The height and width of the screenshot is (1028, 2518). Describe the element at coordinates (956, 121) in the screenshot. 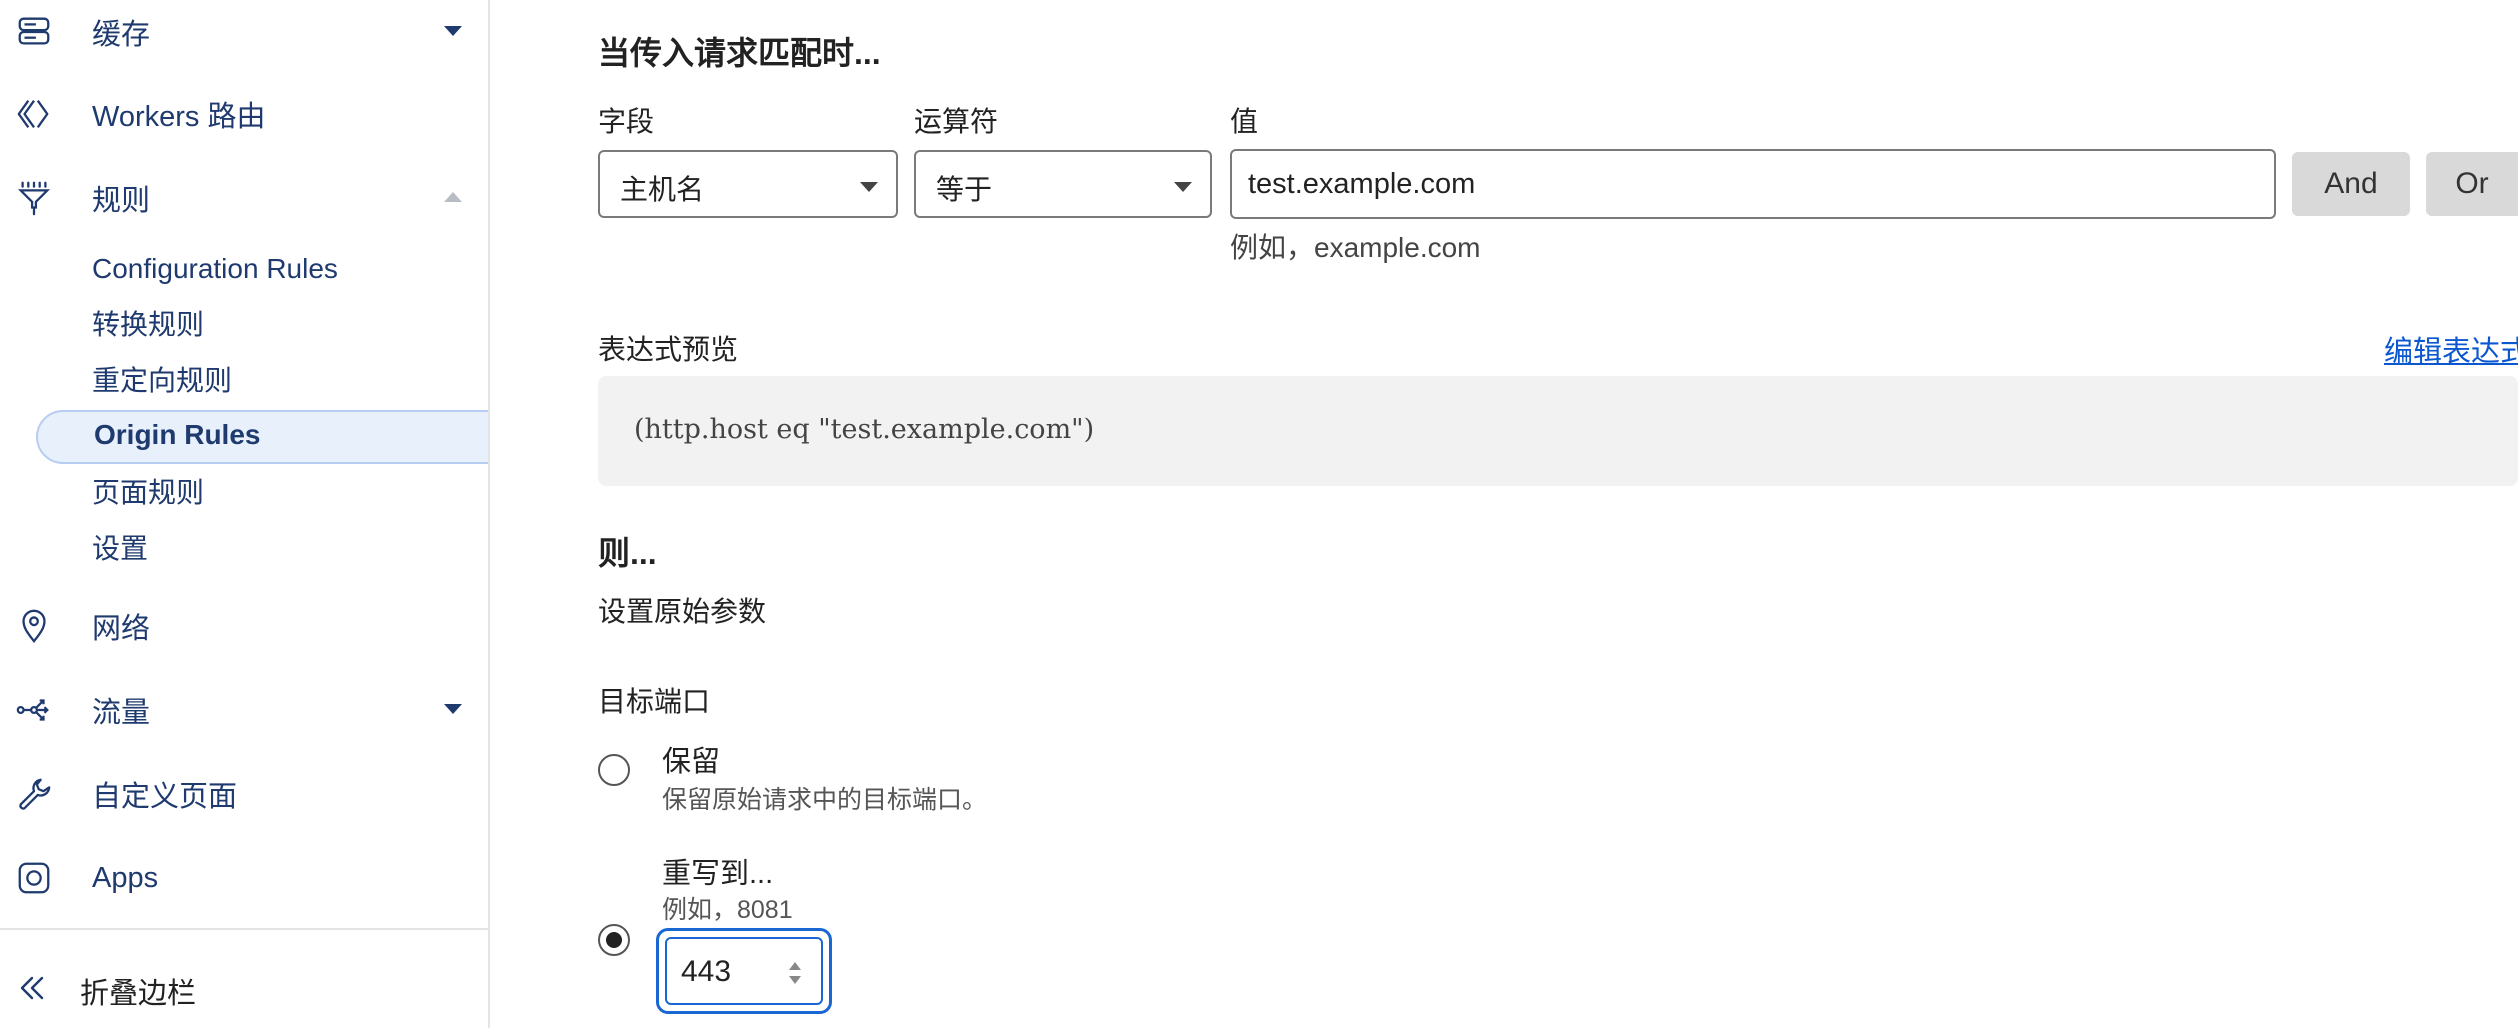

I see `operator-label: 运算符` at that location.